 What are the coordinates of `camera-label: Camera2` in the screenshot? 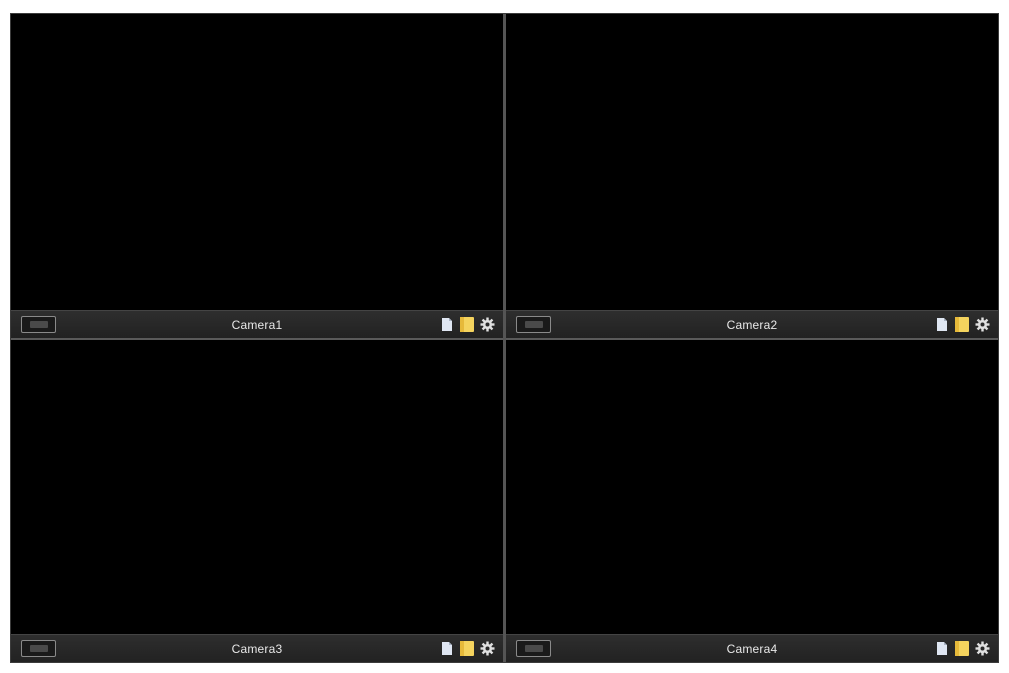 It's located at (752, 324).